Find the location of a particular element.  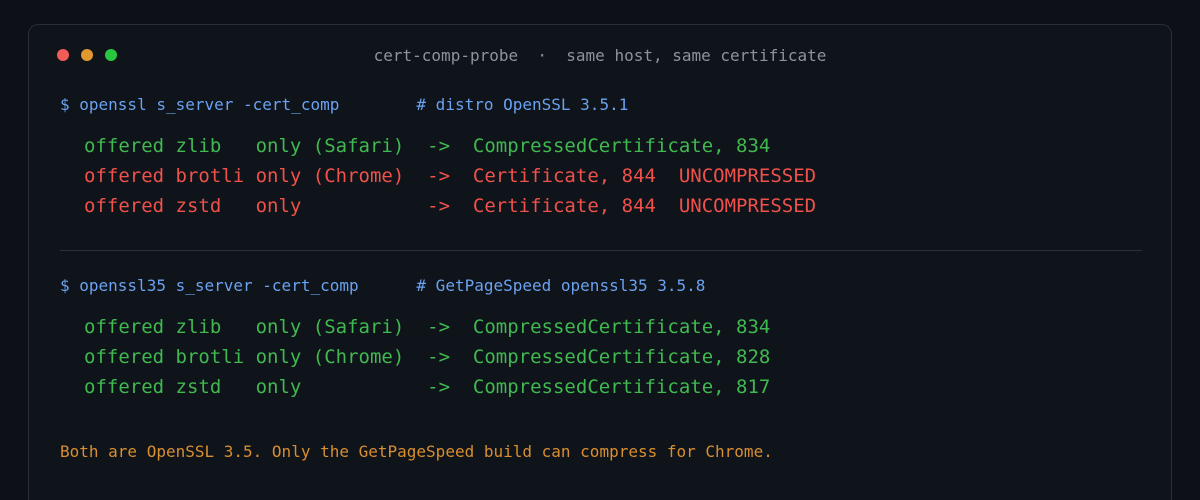

section-divider is located at coordinates (601, 250).